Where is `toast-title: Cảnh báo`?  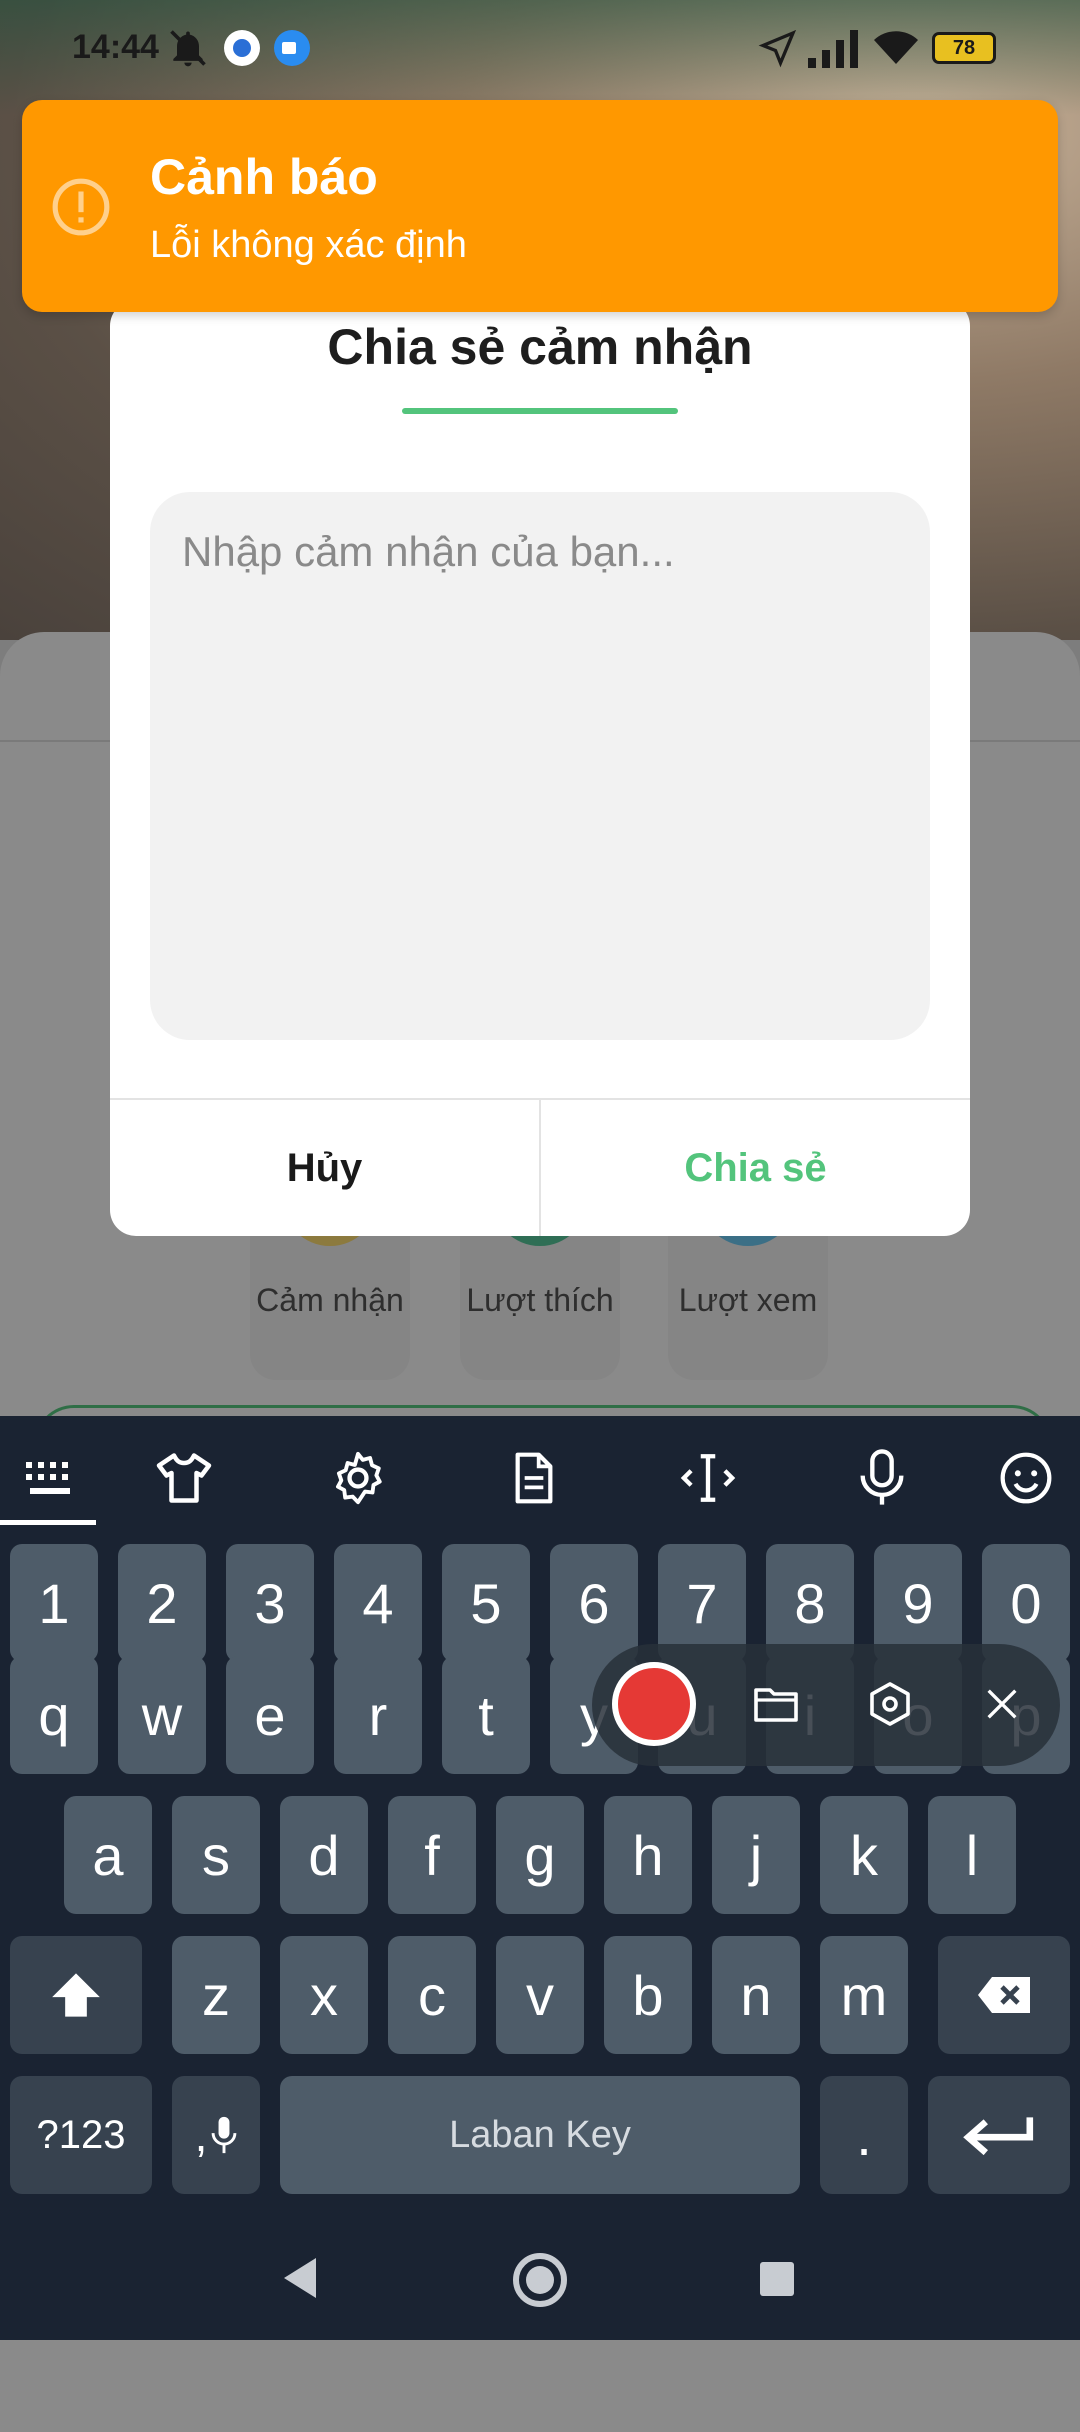 toast-title: Cảnh báo is located at coordinates (264, 177).